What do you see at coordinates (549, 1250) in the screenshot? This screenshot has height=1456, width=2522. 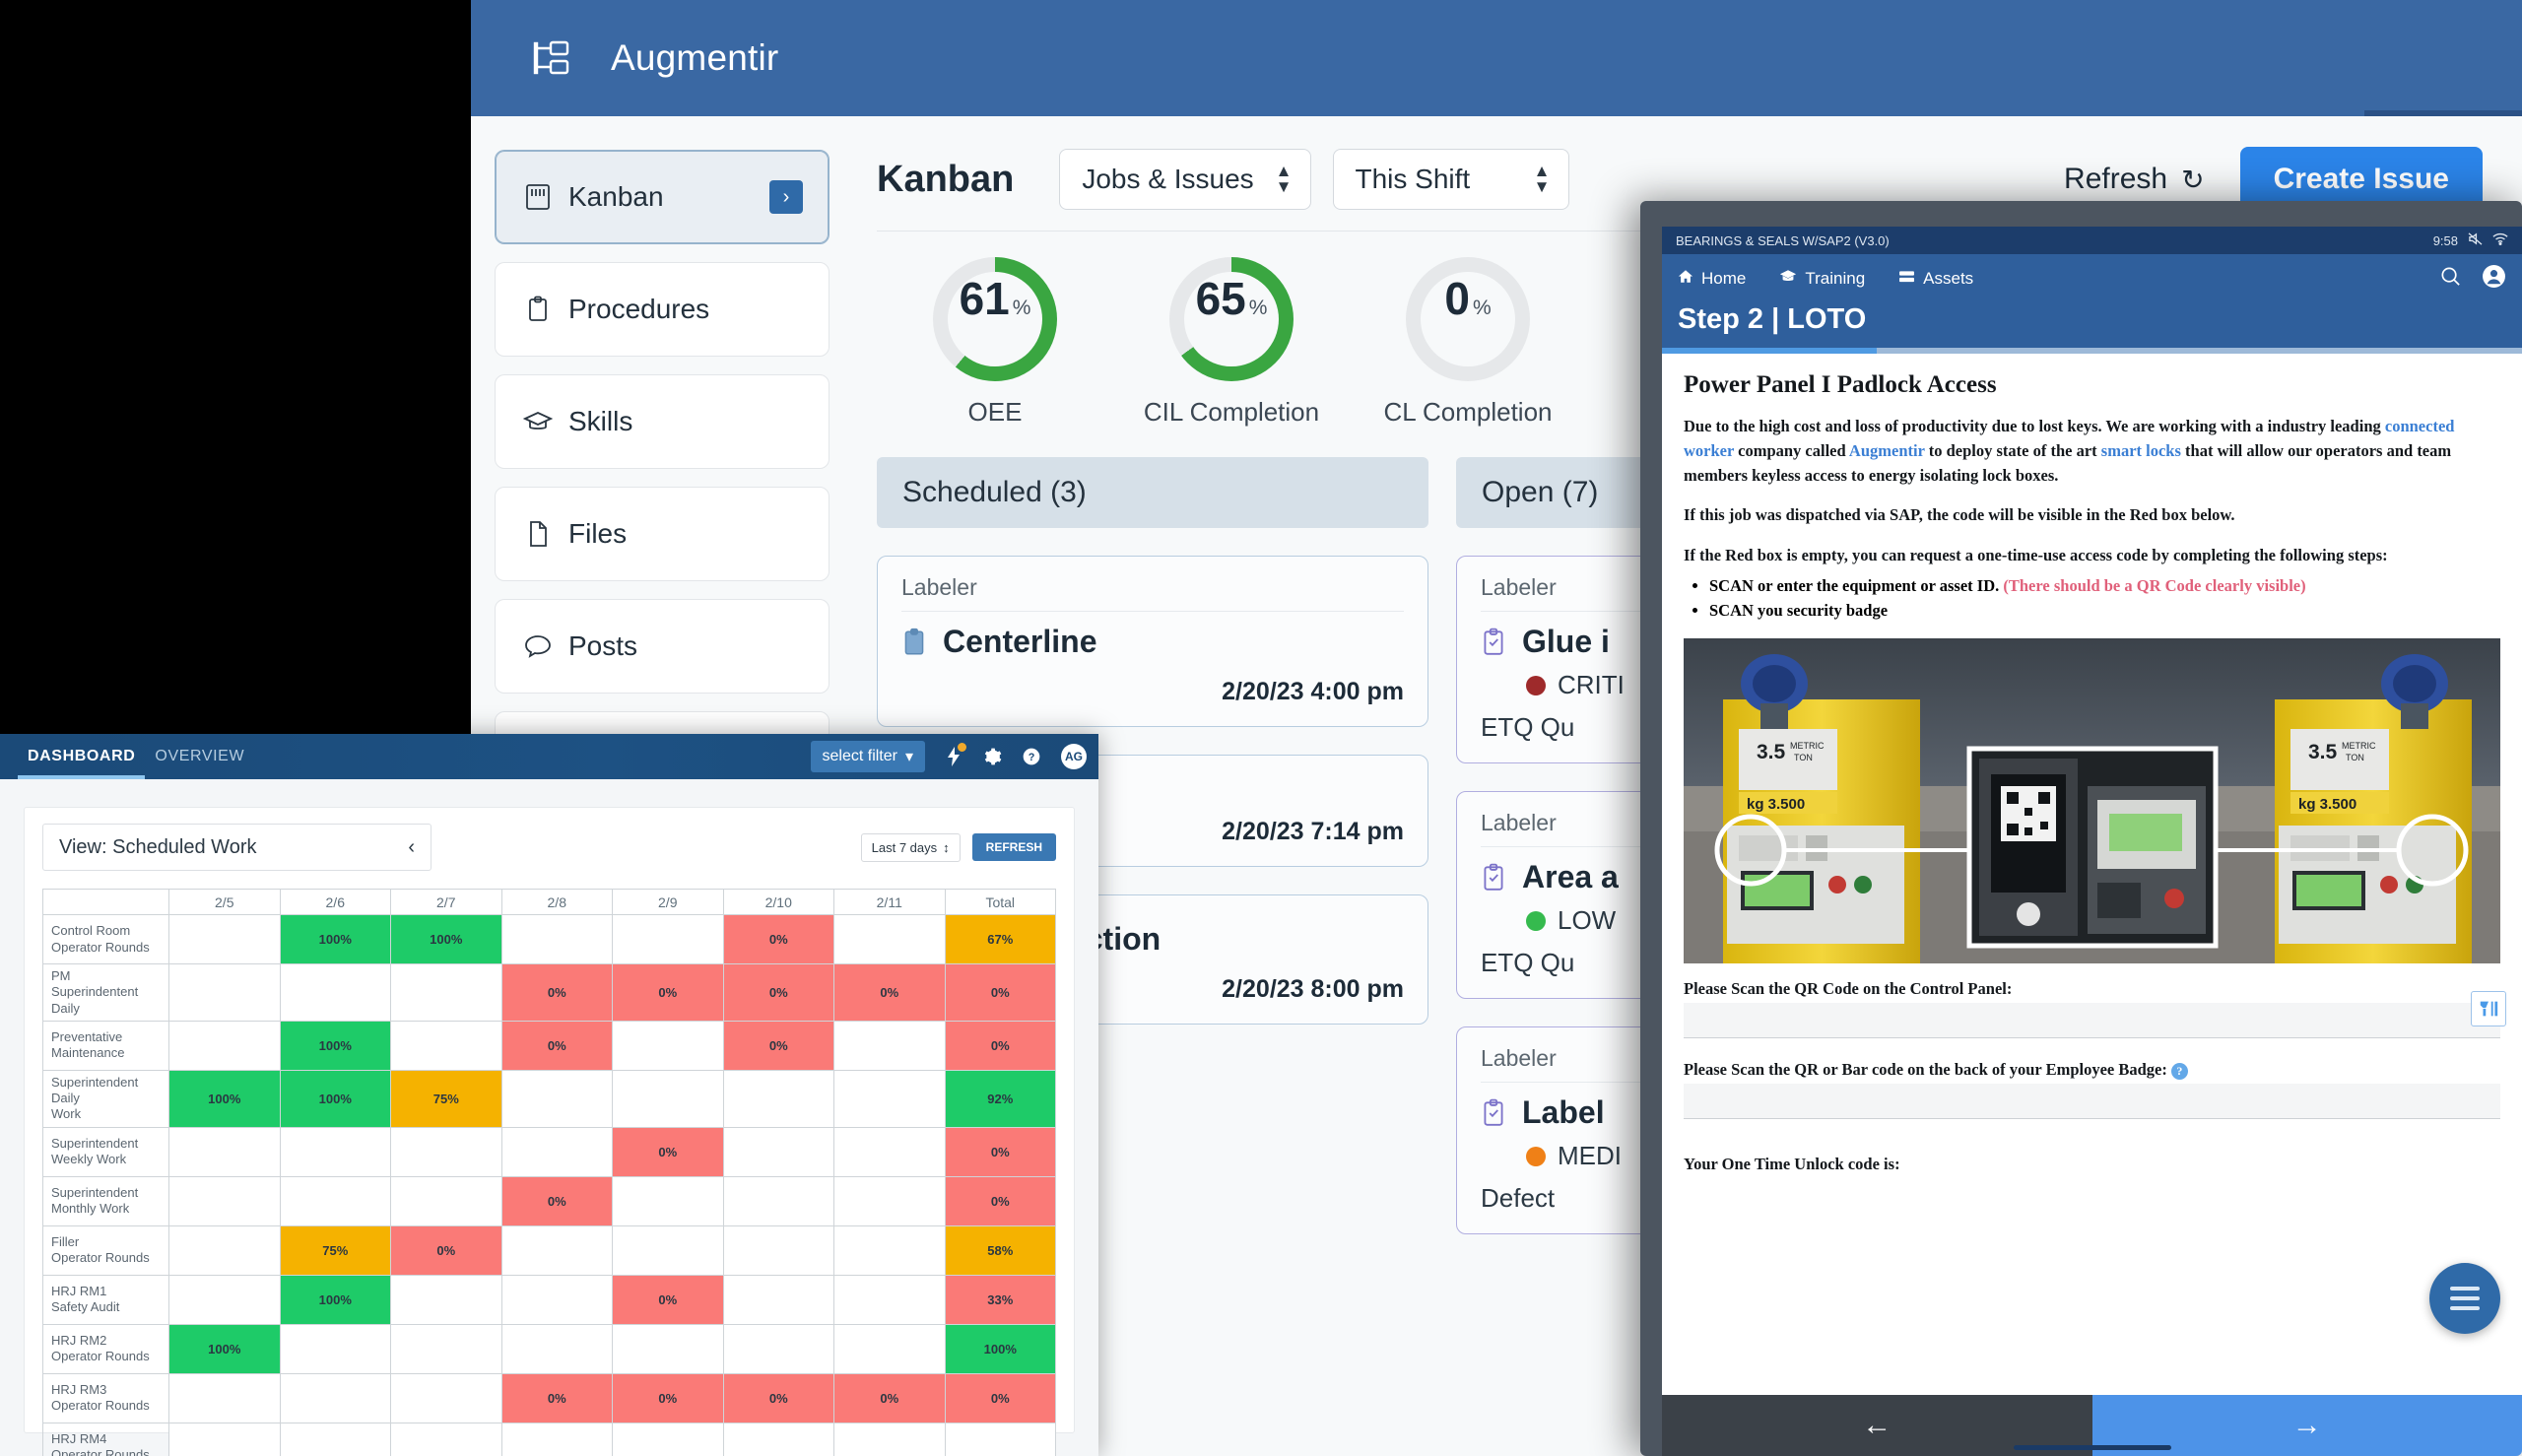 I see `table-row: Filler Operator Rounds 75% 0% 58%` at bounding box center [549, 1250].